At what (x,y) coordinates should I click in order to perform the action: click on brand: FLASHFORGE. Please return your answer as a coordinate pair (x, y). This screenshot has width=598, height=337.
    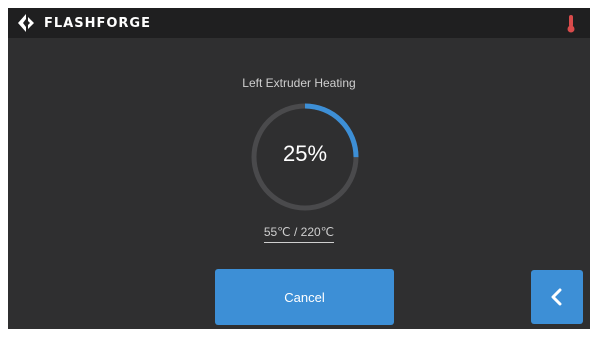
    Looking at the image, I should click on (83, 23).